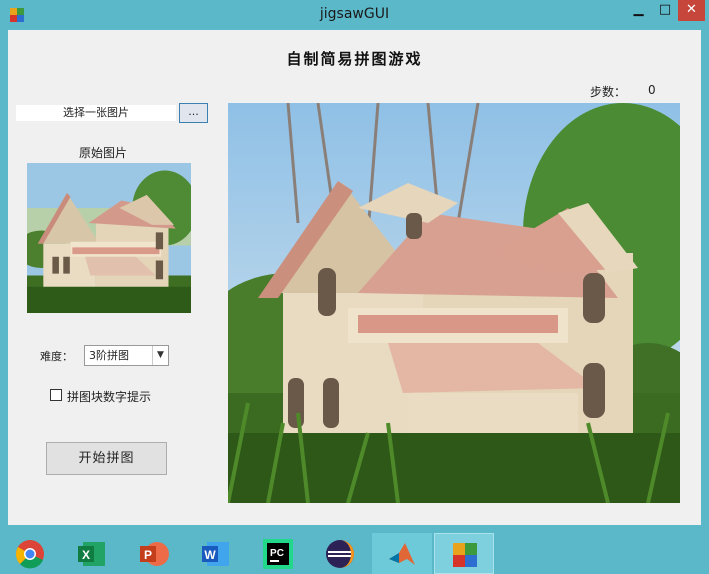 This screenshot has height=574, width=709. Describe the element at coordinates (210, 555) in the screenshot. I see `svg-text: W` at that location.